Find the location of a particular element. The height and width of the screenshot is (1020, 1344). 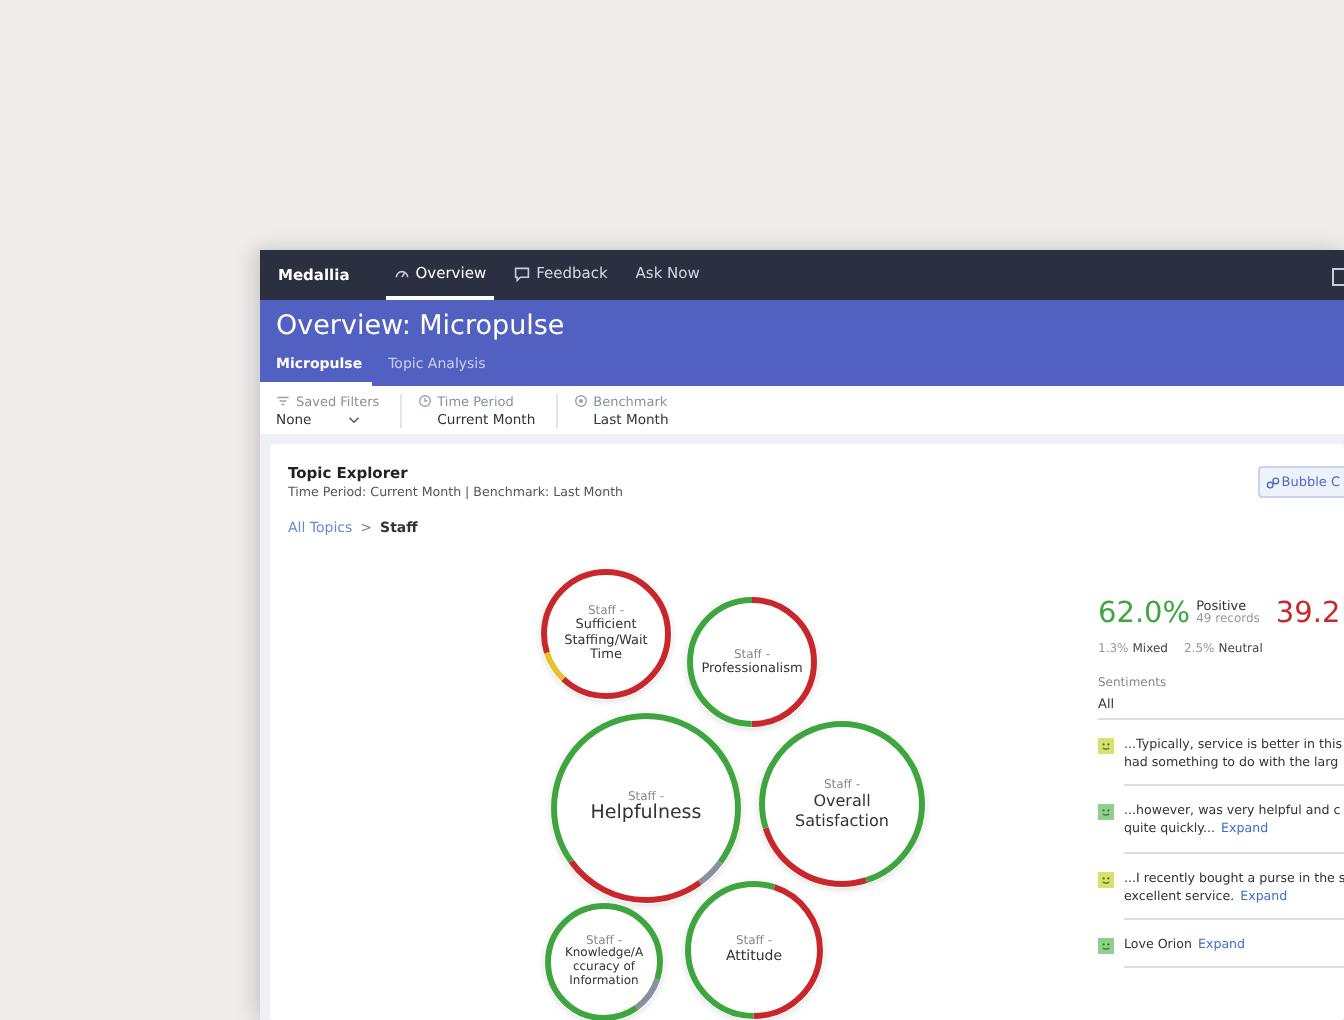

page-title: Overview: Micropulse is located at coordinates (420, 325).